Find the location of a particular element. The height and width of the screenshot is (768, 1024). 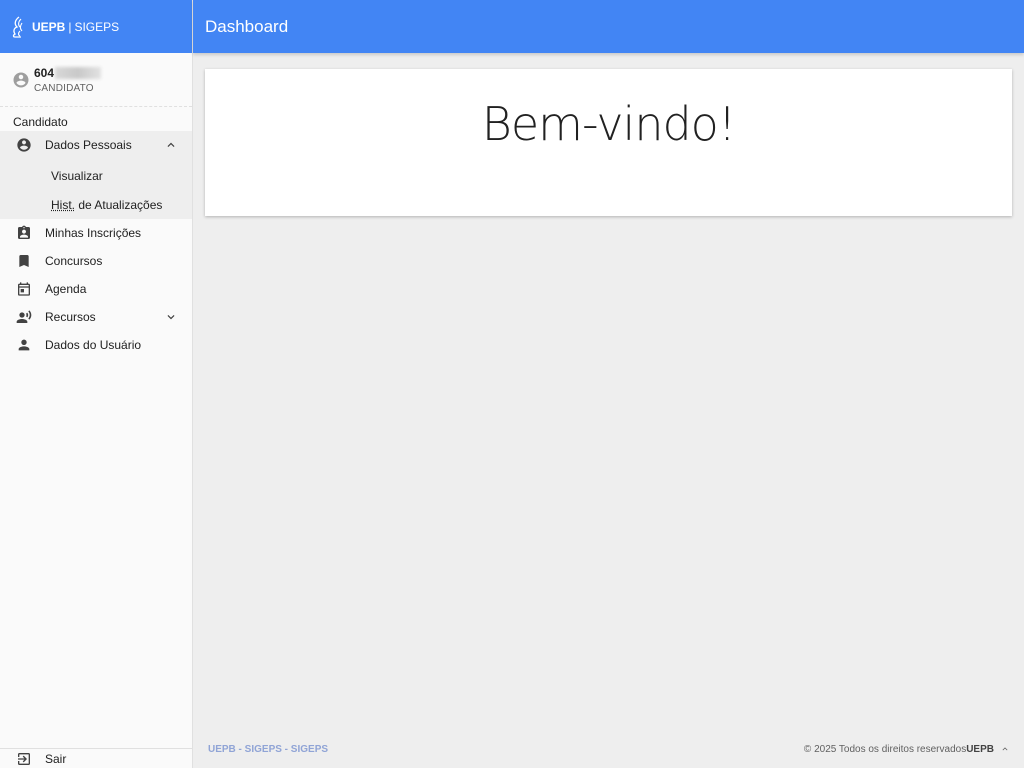

brand-title: UEPB | SIGEPS is located at coordinates (75, 27).